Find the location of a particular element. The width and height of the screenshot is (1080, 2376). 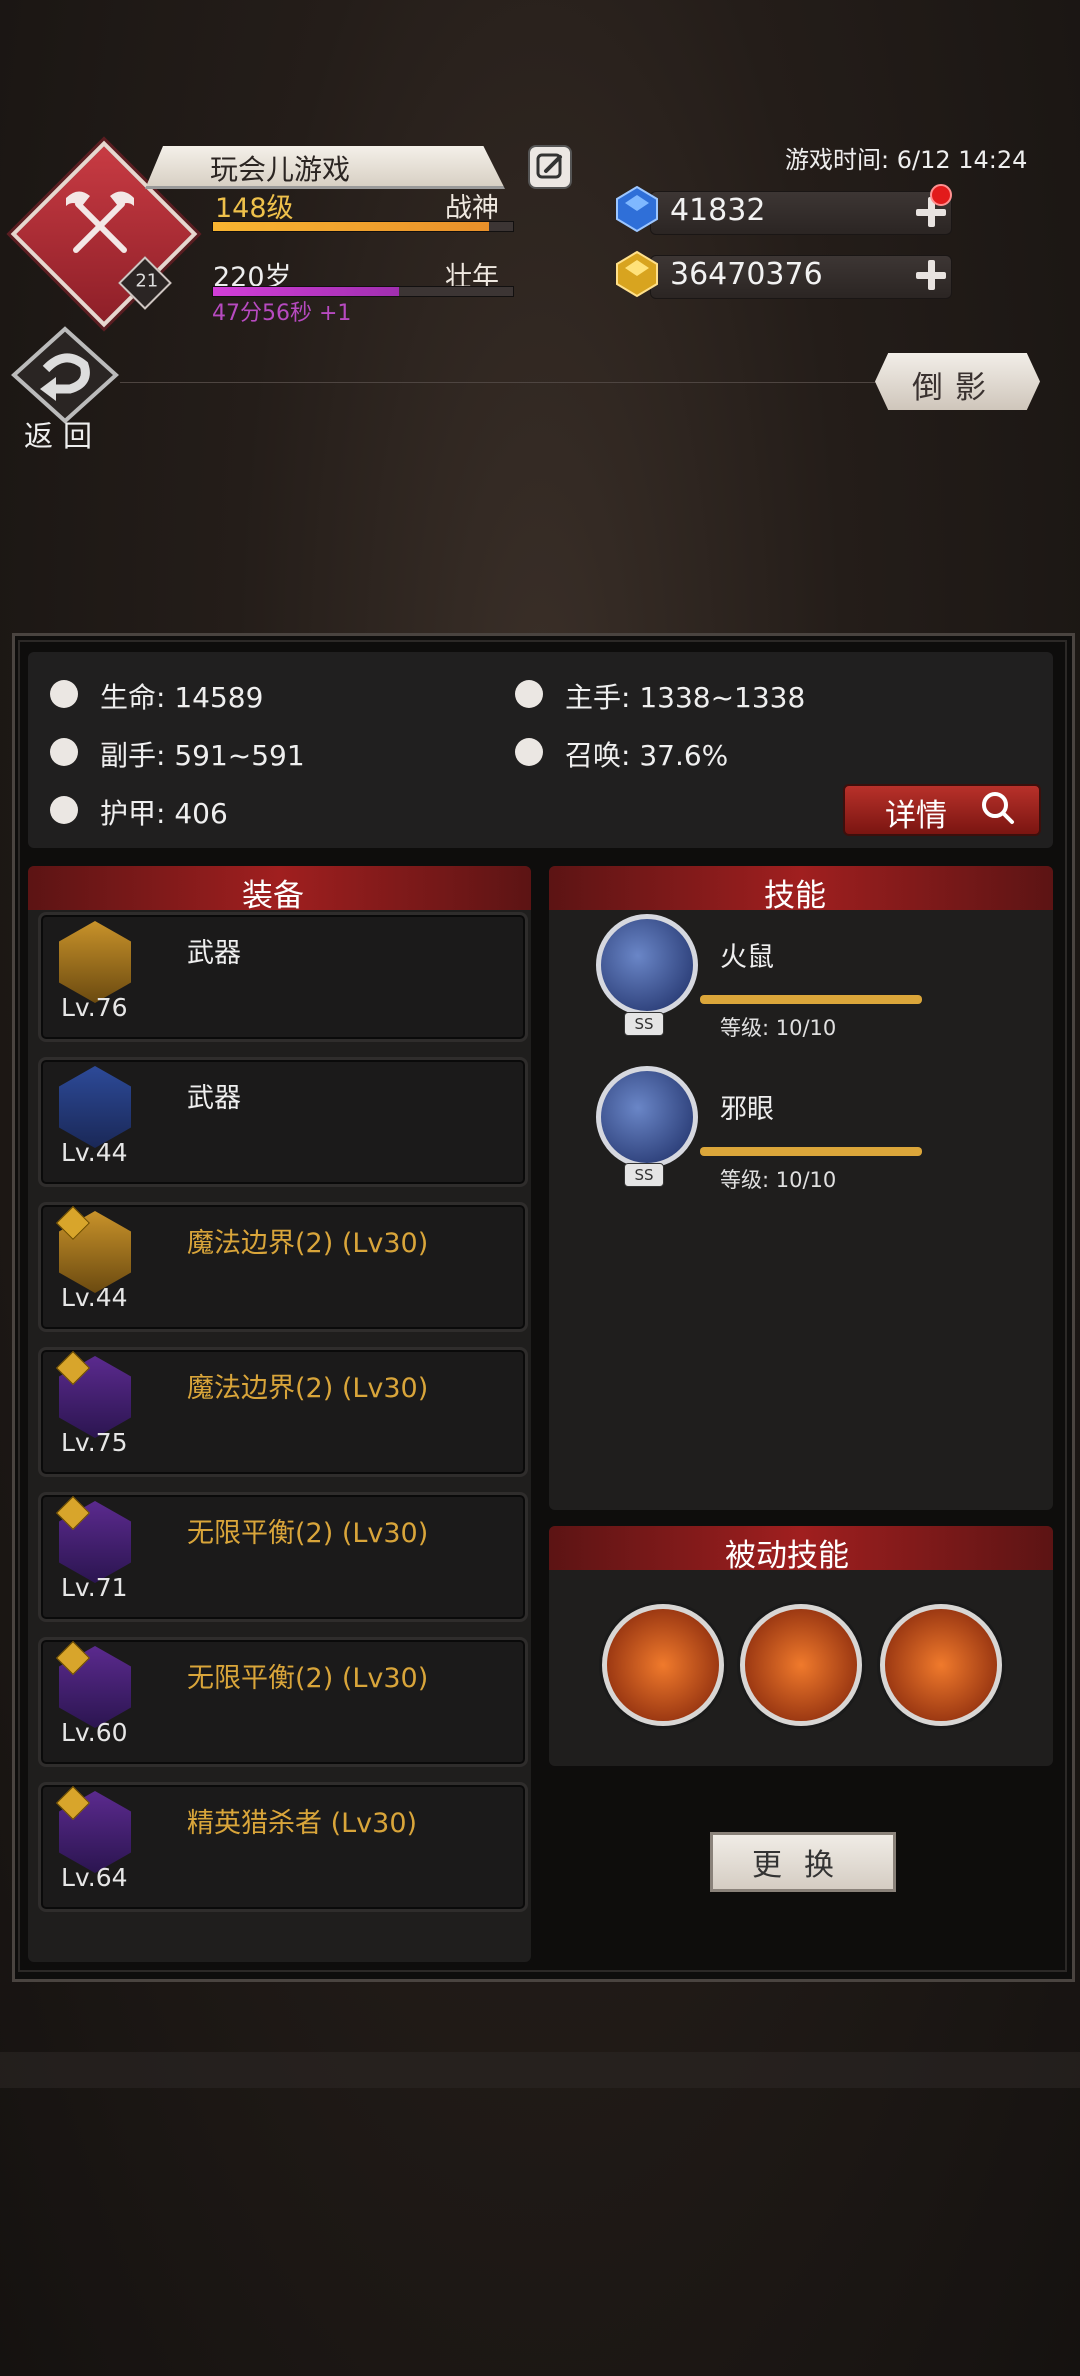

shield-fist-icon is located at coordinates (663, 1665).